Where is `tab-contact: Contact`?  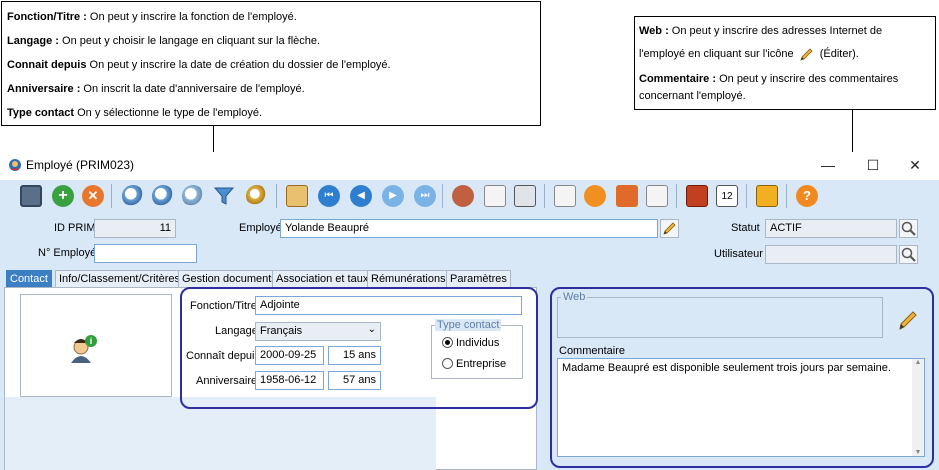 tab-contact: Contact is located at coordinates (29, 278).